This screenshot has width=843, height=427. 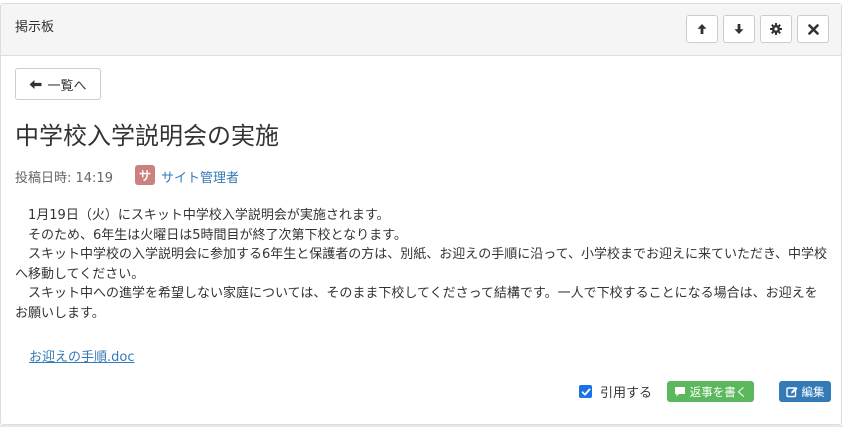 I want to click on arrow-down-icon, so click(x=739, y=29).